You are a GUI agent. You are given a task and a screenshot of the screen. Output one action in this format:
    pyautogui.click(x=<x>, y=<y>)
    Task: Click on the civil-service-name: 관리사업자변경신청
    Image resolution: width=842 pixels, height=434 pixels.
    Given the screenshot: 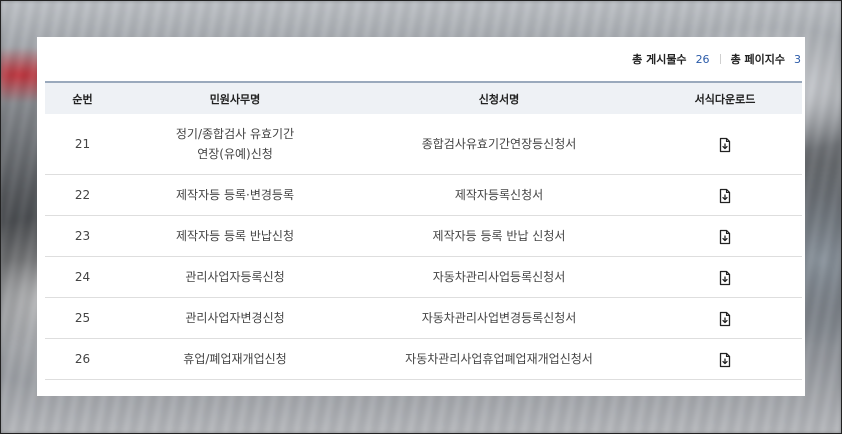 What is the action you would take?
    pyautogui.click(x=235, y=318)
    